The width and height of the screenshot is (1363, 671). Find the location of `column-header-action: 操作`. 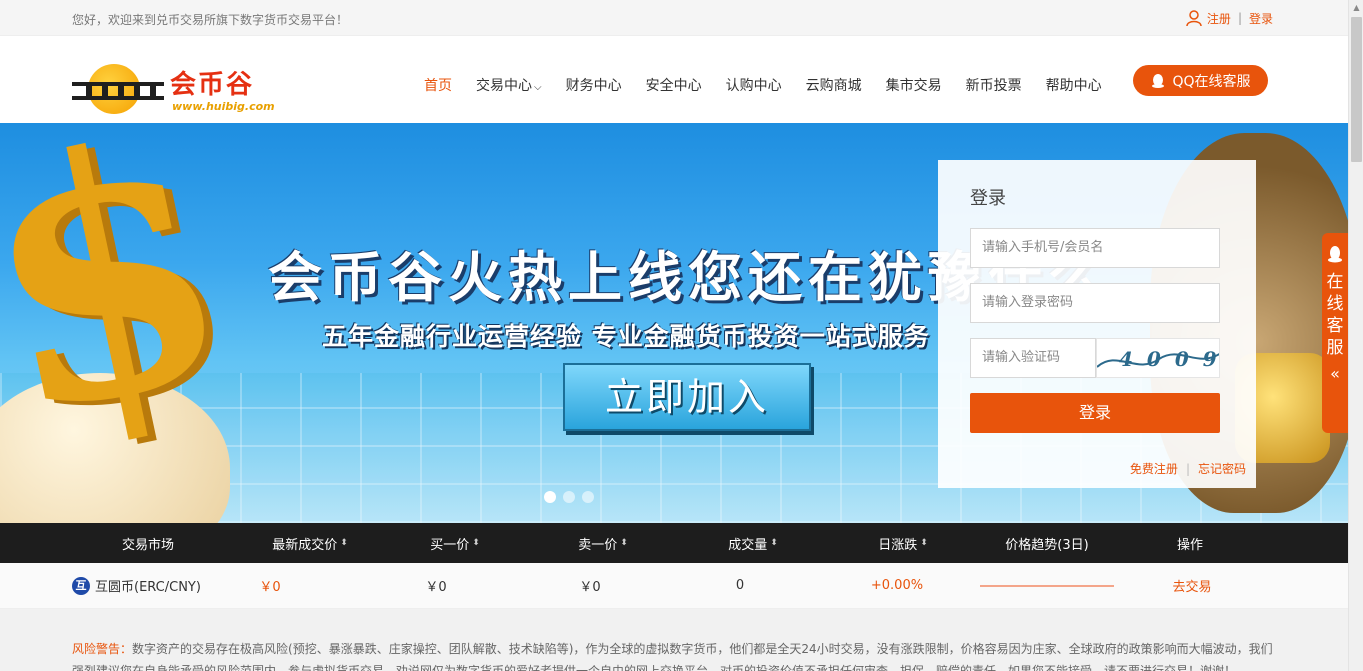

column-header-action: 操作 is located at coordinates (1190, 543).